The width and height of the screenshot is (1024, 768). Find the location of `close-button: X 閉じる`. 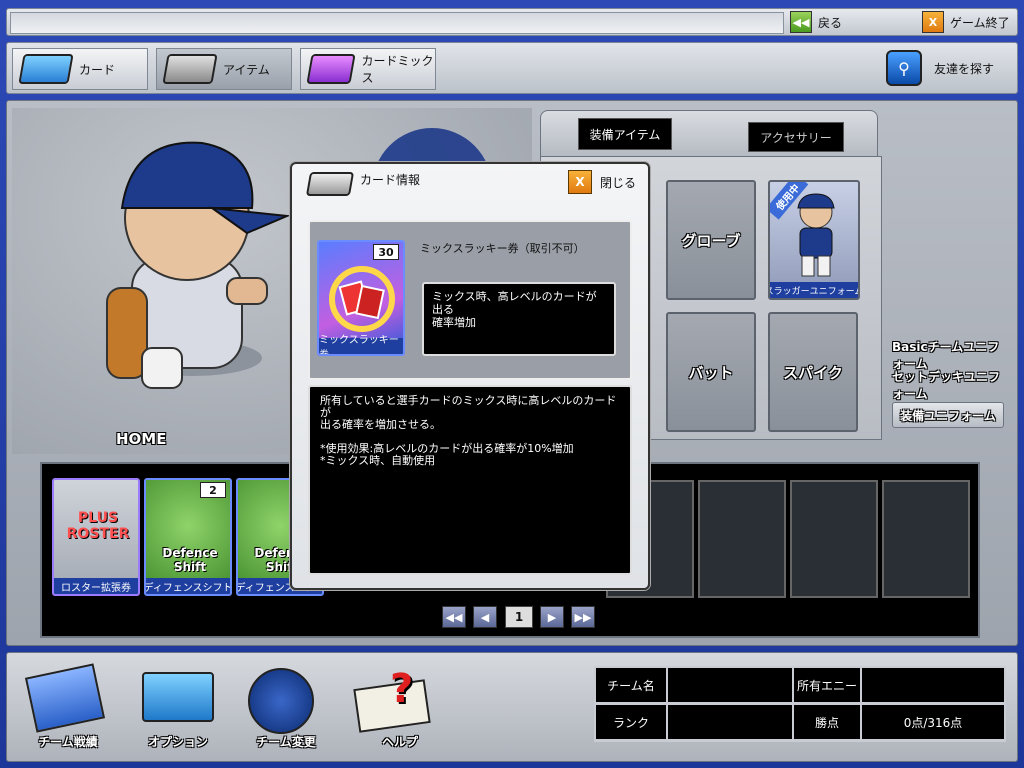

close-button: X 閉じる is located at coordinates (602, 182).